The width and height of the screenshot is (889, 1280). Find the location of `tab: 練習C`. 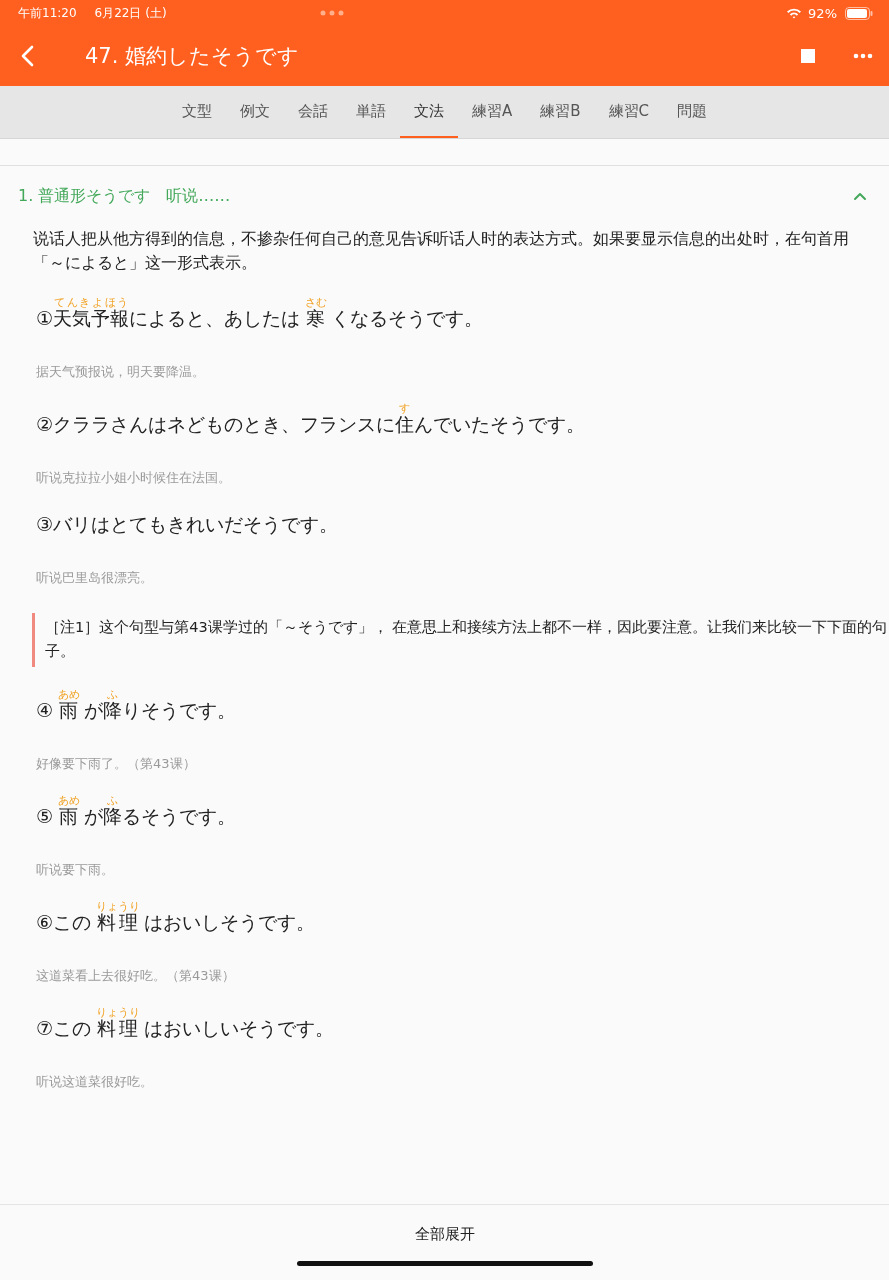

tab: 練習C is located at coordinates (628, 112).